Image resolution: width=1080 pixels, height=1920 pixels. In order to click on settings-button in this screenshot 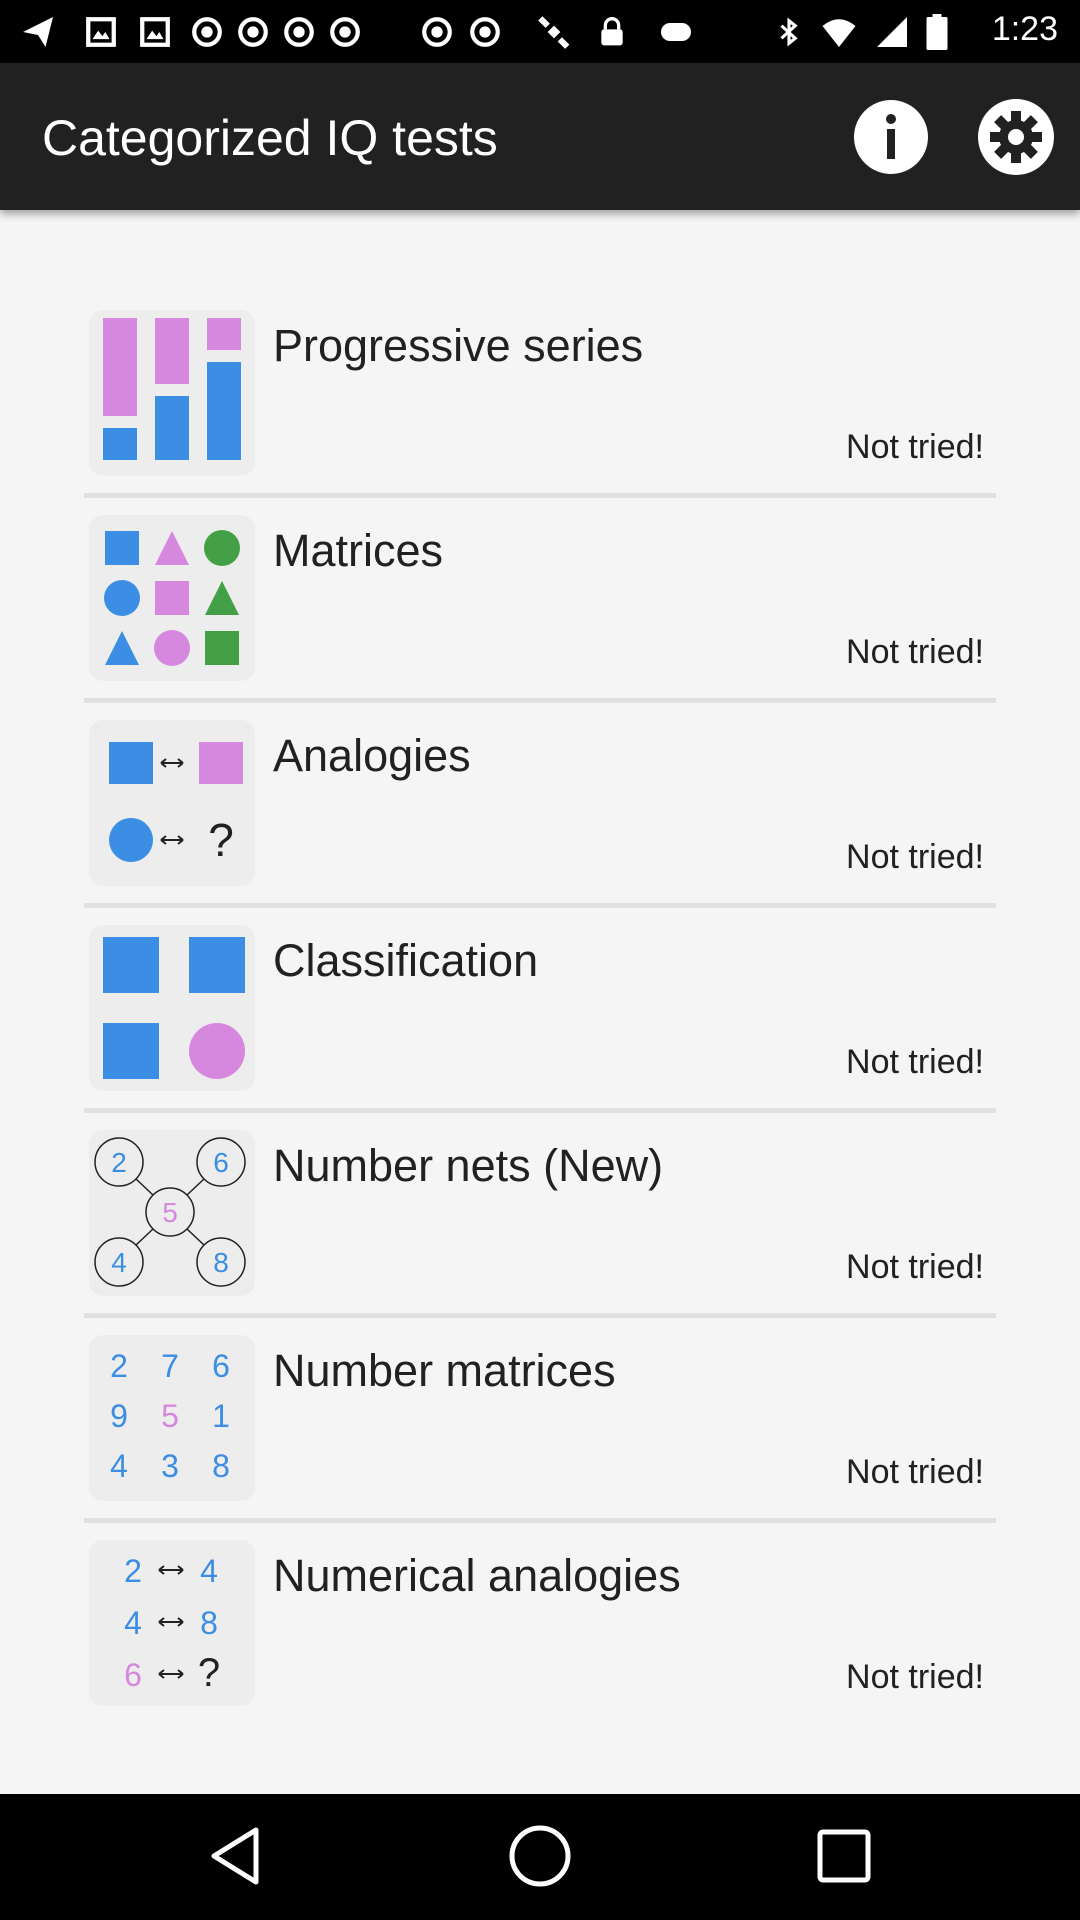, I will do `click(1016, 137)`.